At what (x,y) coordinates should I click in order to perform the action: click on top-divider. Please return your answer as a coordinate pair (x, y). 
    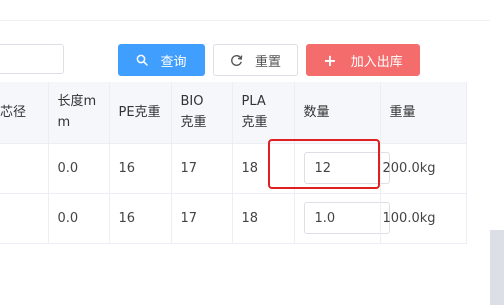
    Looking at the image, I should click on (252, 20).